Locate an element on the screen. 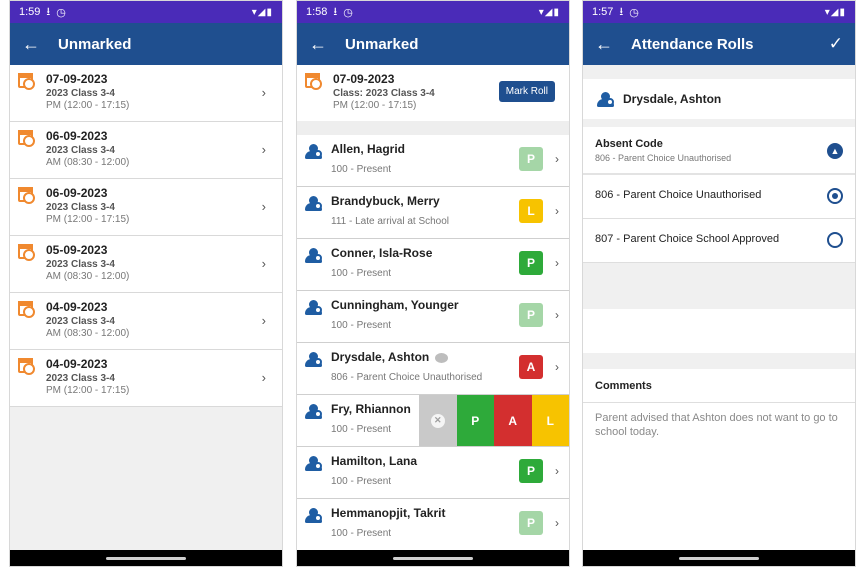  mark-present-button: P is located at coordinates (475, 420).